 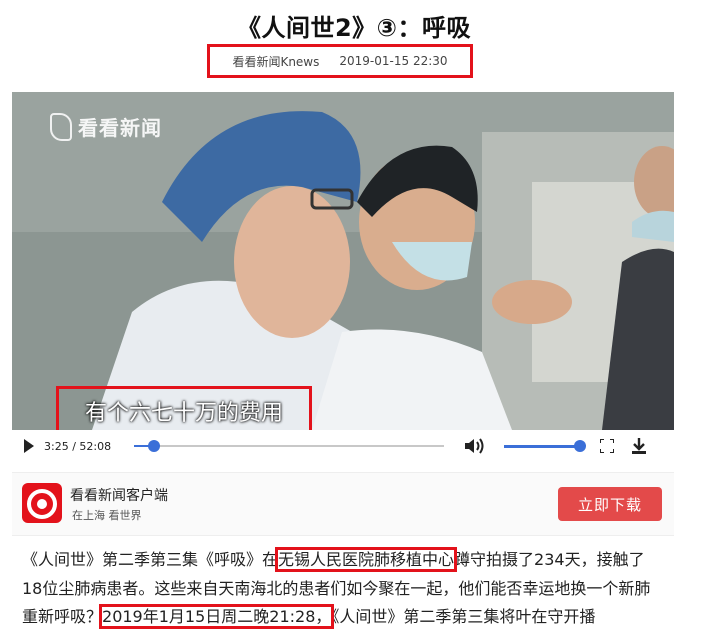 What do you see at coordinates (61, 126) in the screenshot?
I see `knews-logo-icon` at bounding box center [61, 126].